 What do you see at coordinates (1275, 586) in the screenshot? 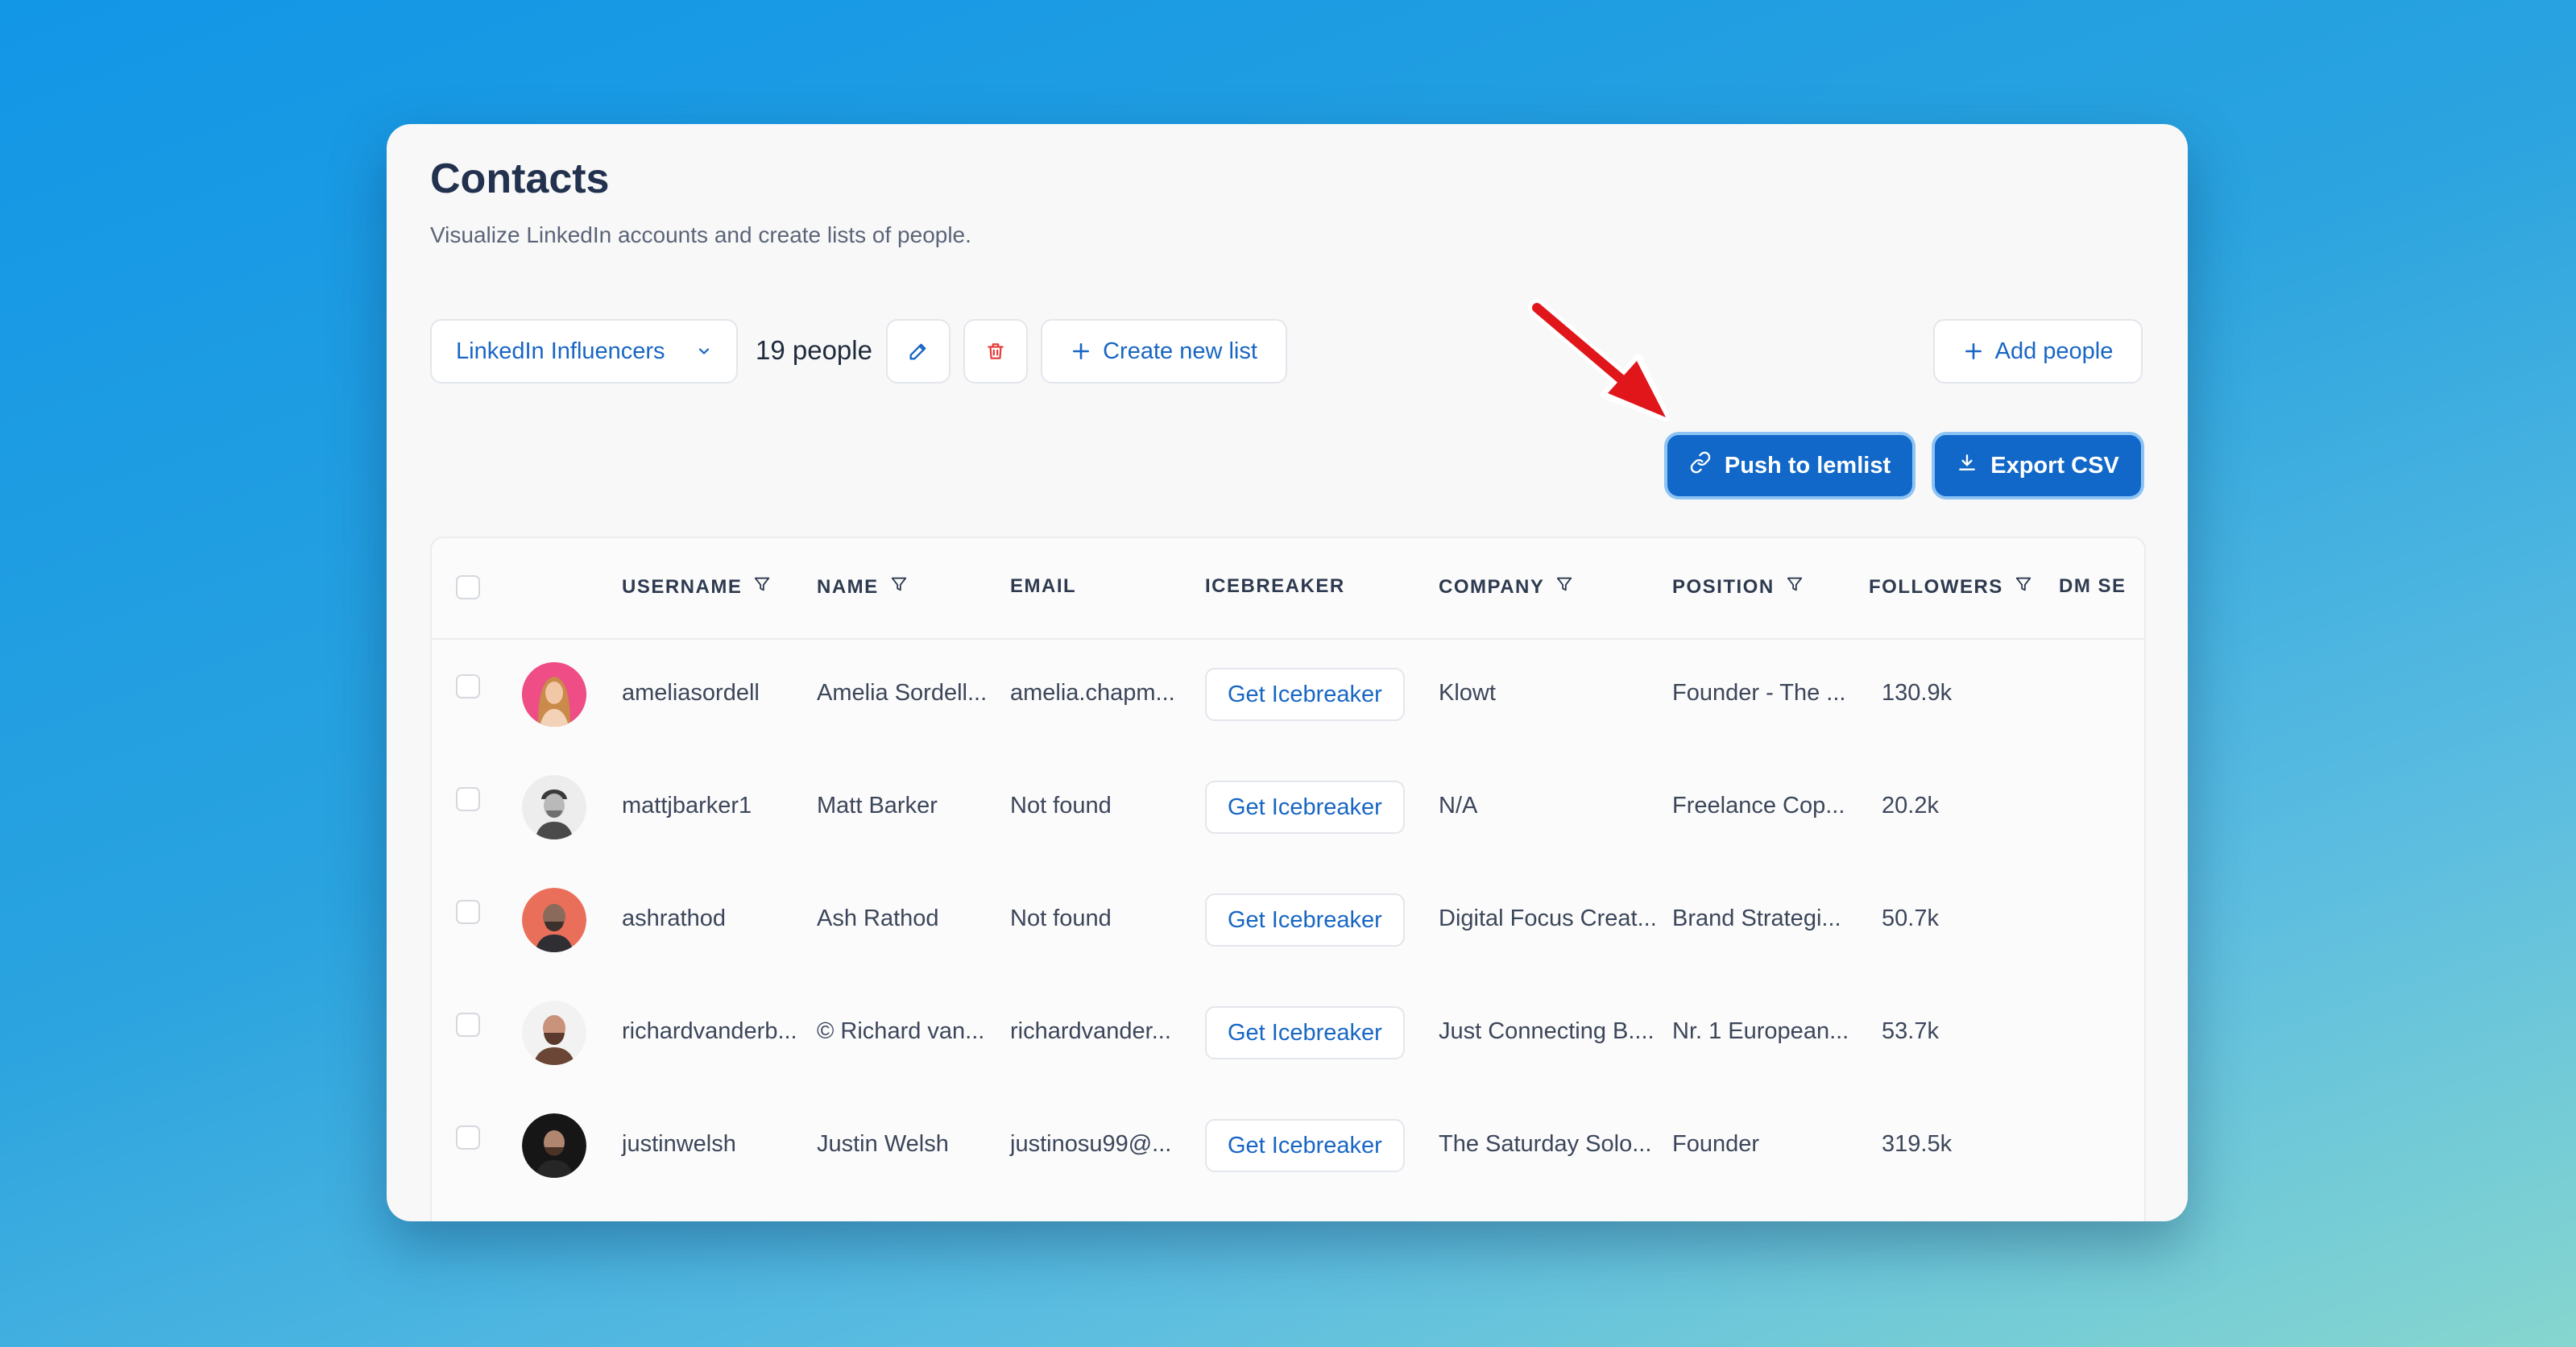
I see `column-header-icebreaker: ICEBREAKER` at bounding box center [1275, 586].